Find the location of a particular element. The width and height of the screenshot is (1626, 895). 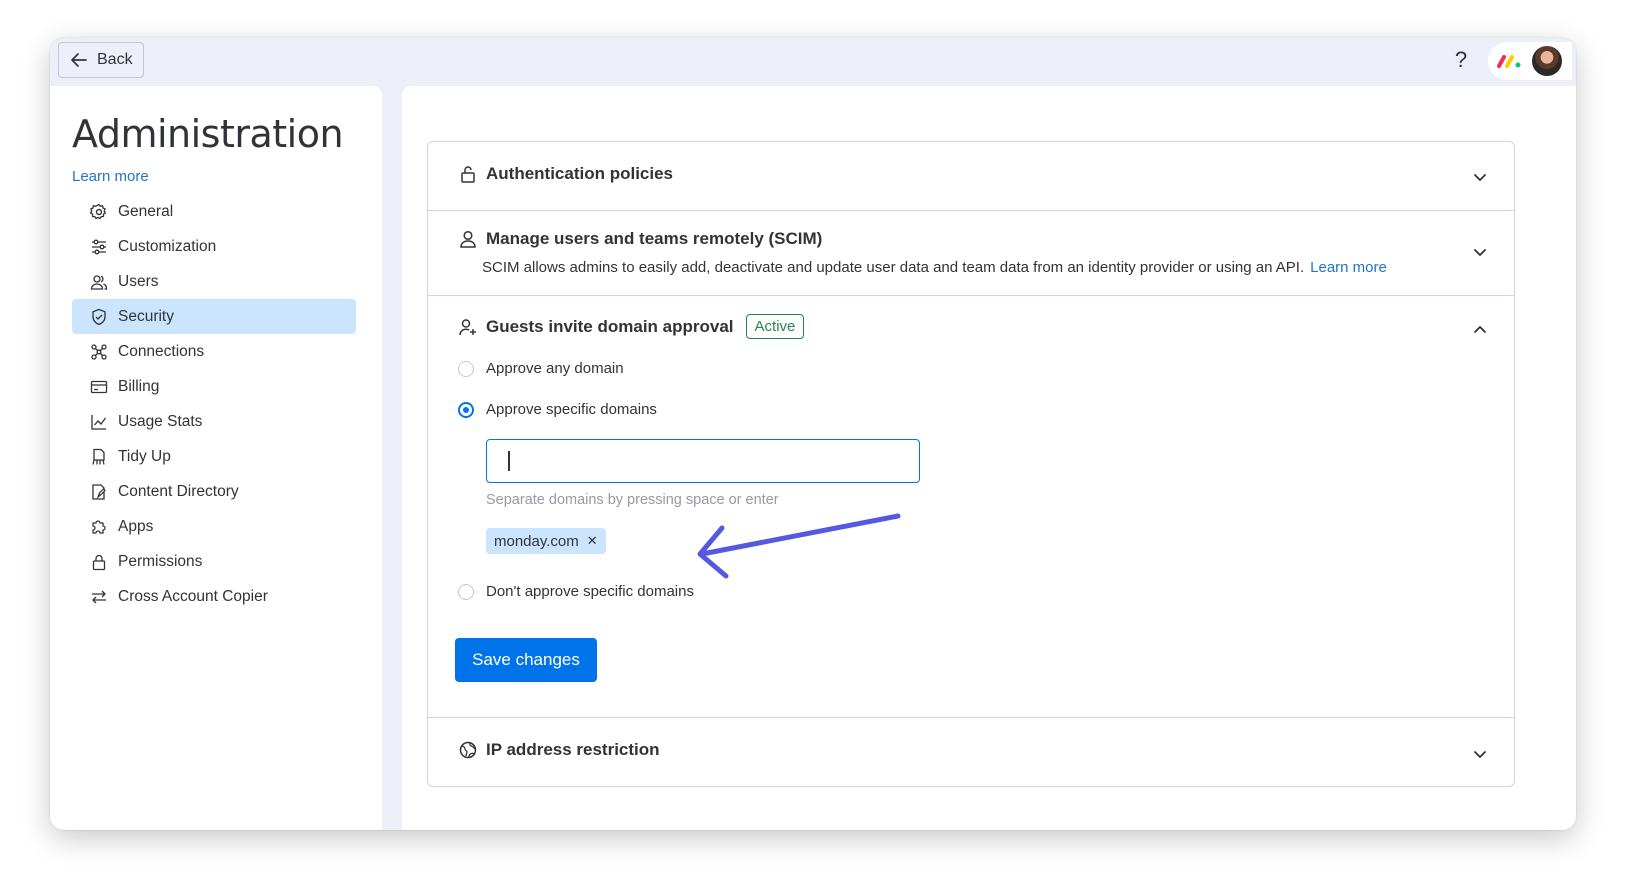

user-icon is located at coordinates (468, 239).